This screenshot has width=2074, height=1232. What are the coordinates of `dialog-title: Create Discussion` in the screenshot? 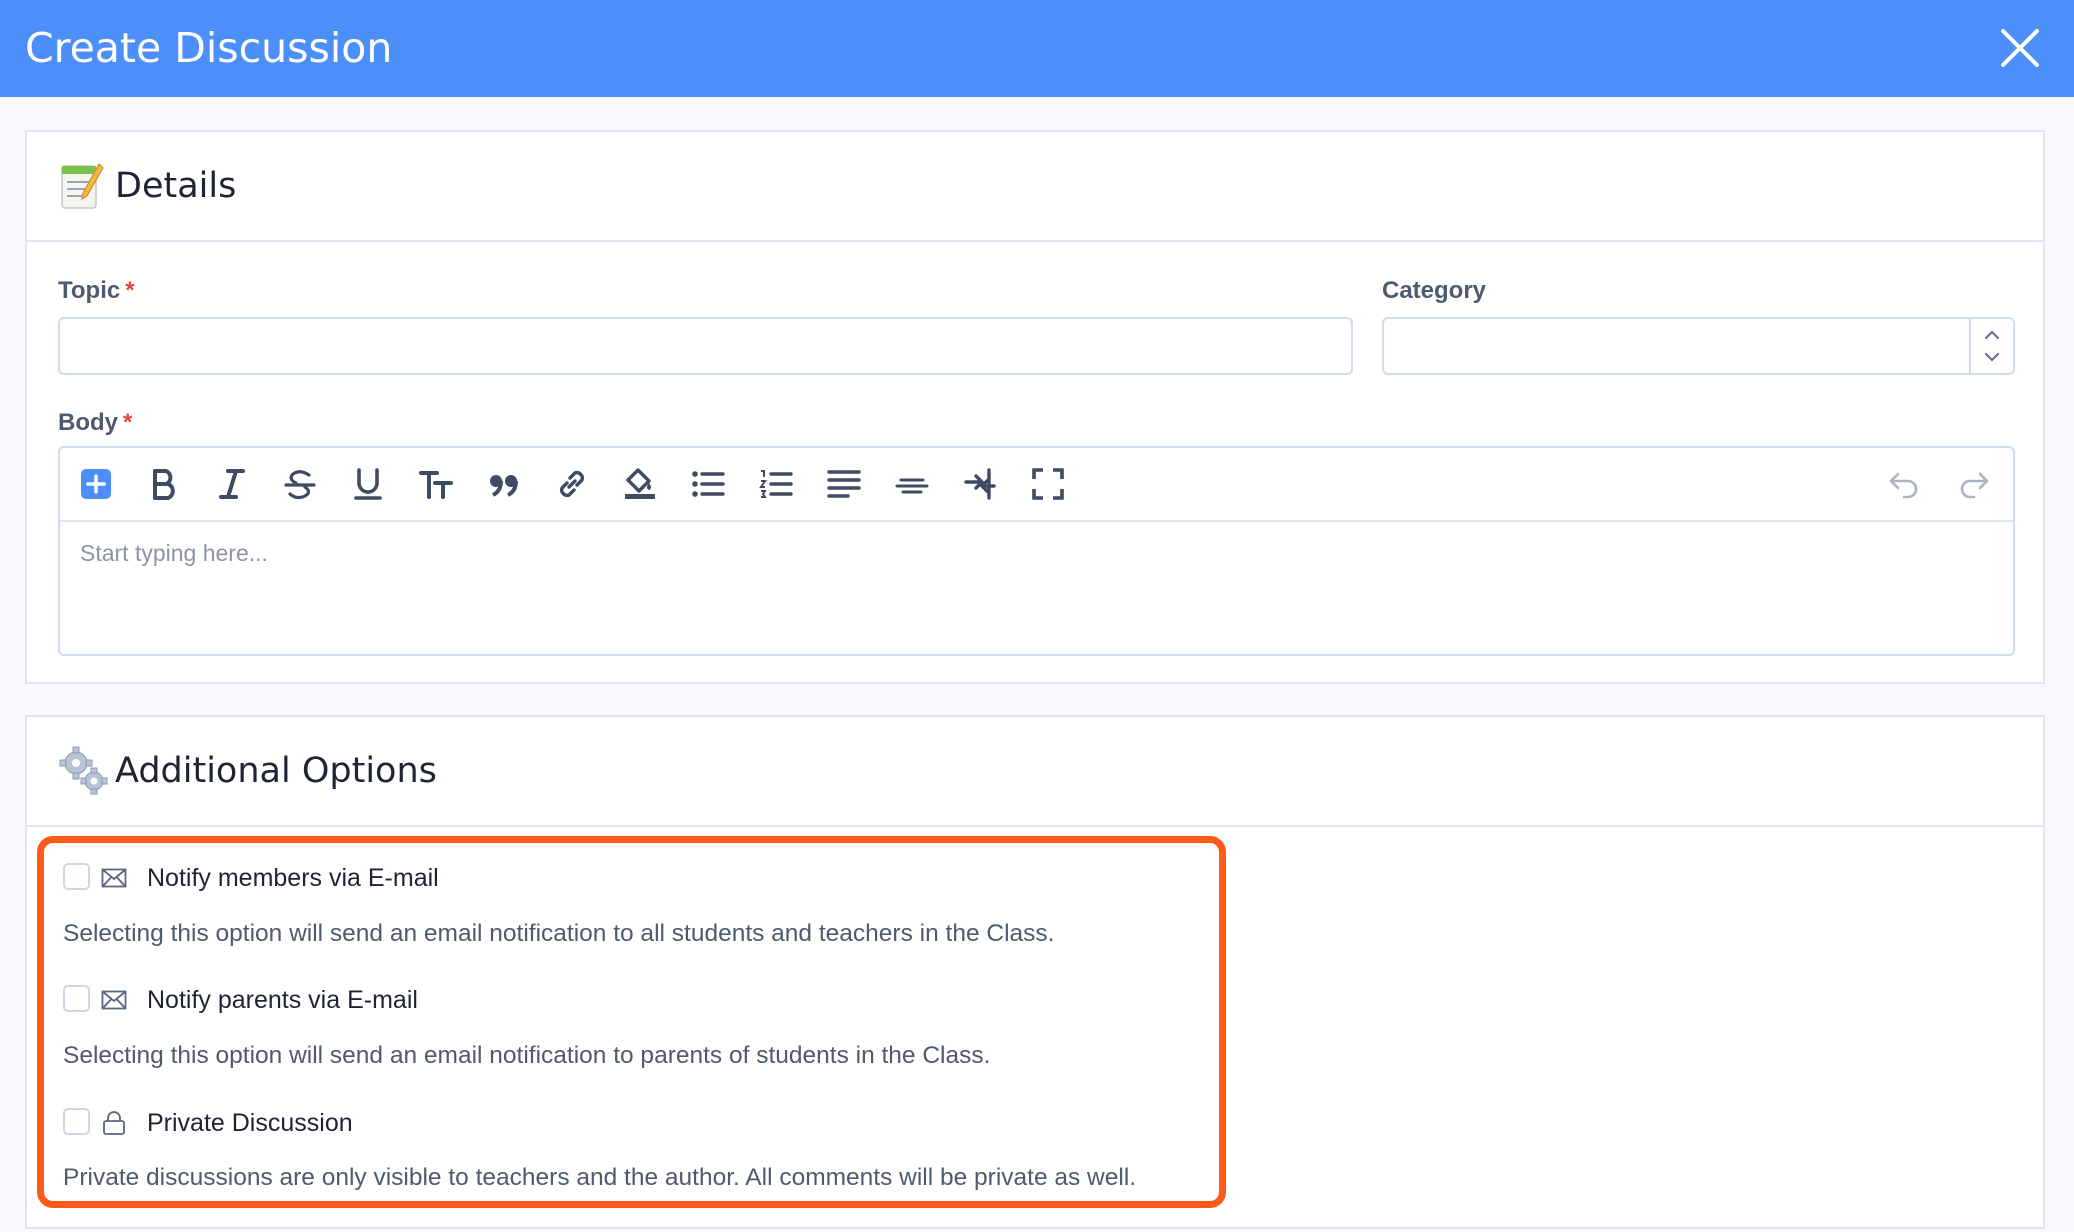 It's located at (209, 48).